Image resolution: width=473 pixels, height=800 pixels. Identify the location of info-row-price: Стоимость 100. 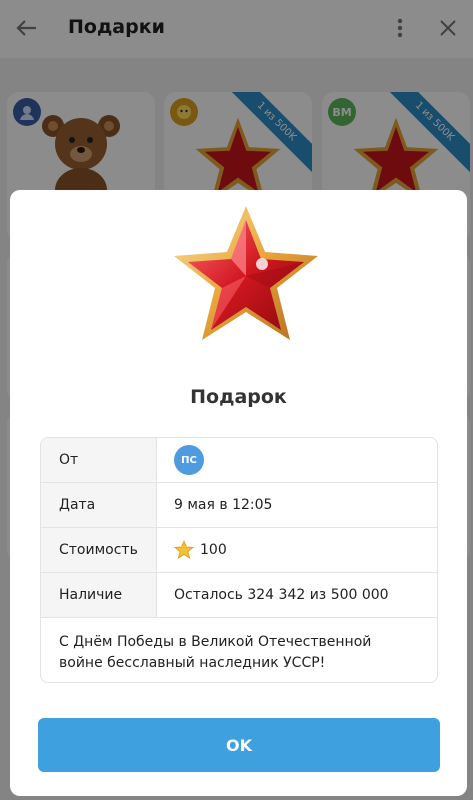
(239, 550).